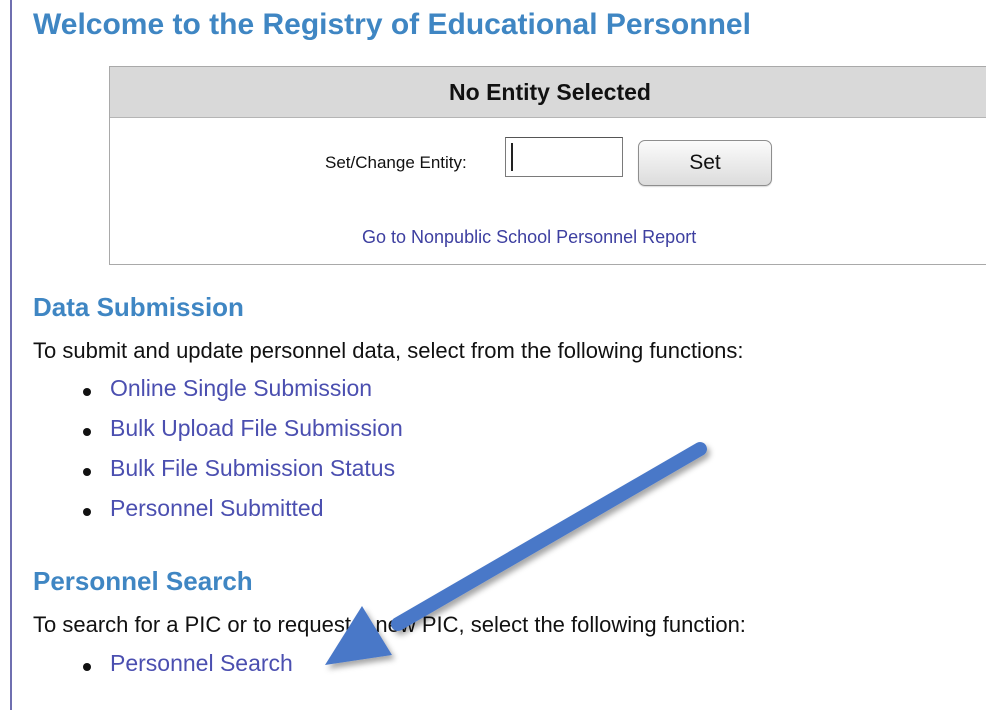 Image resolution: width=986 pixels, height=710 pixels. I want to click on entity-panel-header: No Entity Selected, so click(548, 92).